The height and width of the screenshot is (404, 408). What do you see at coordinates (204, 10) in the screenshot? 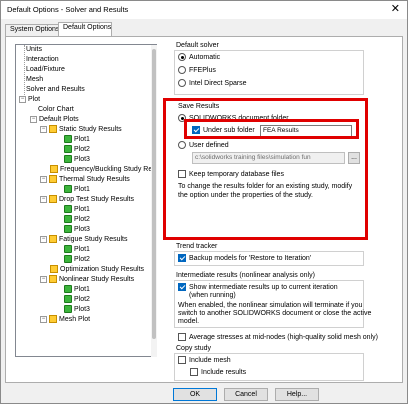
I see `title-bar: Default Options - Solver and Results ✕` at bounding box center [204, 10].